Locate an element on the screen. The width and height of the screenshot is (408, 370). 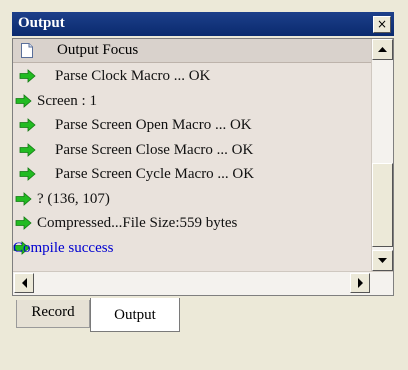
tab-strip: Record Output is located at coordinates (203, 318).